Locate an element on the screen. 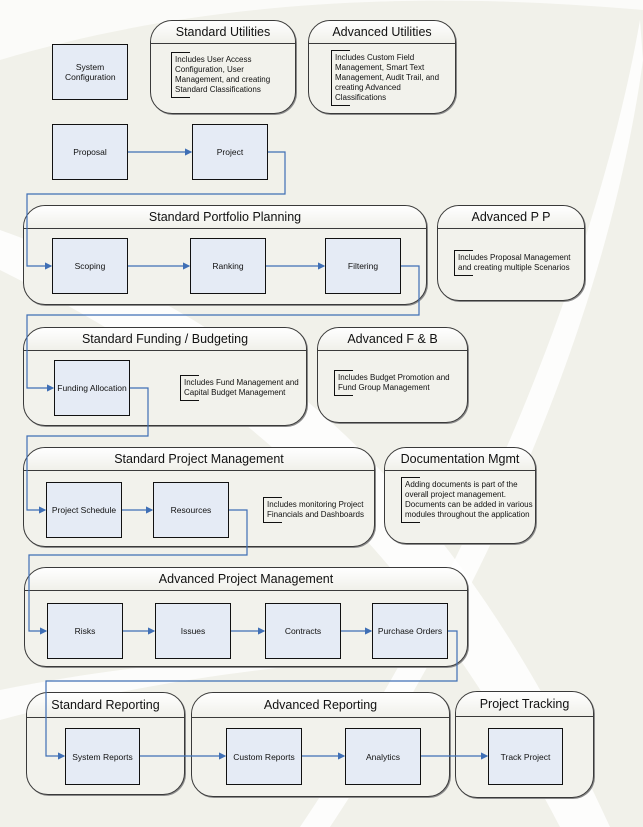  ranking-label: Ranking is located at coordinates (228, 266).